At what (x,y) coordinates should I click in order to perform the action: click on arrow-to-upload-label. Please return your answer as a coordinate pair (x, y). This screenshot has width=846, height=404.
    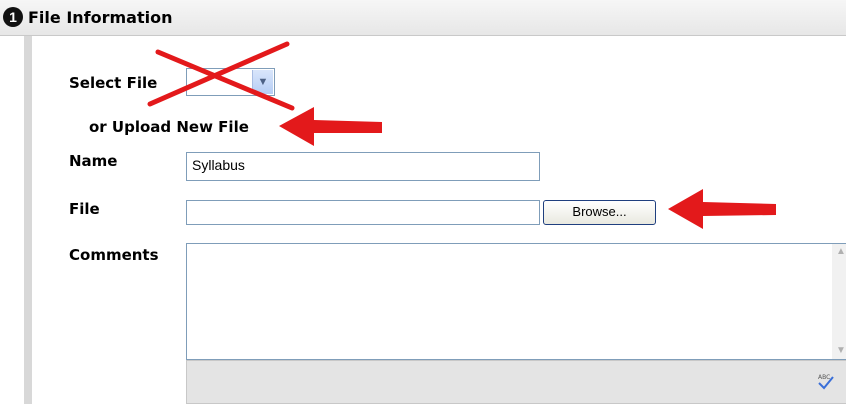
    Looking at the image, I should click on (330, 126).